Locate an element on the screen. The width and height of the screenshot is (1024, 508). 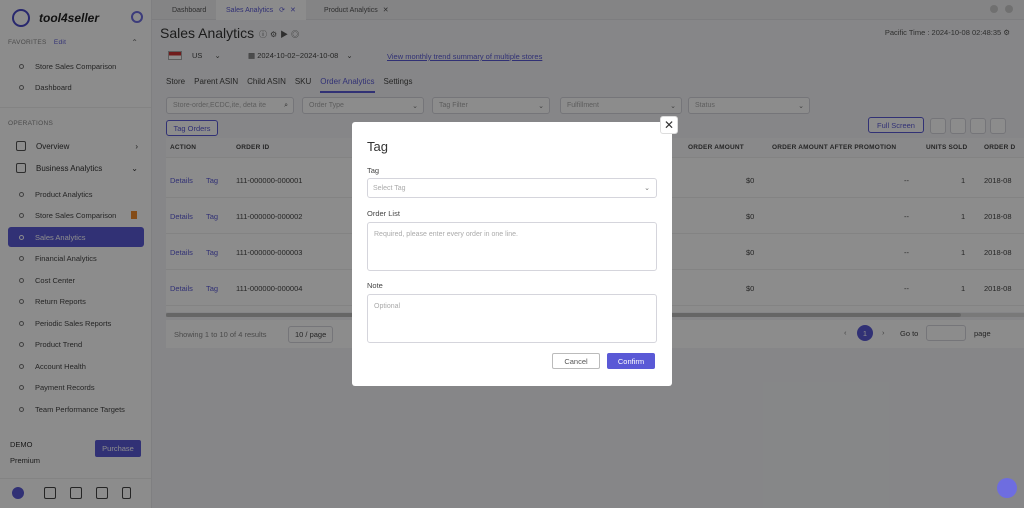
tag-field-label: Tag is located at coordinates (373, 170).